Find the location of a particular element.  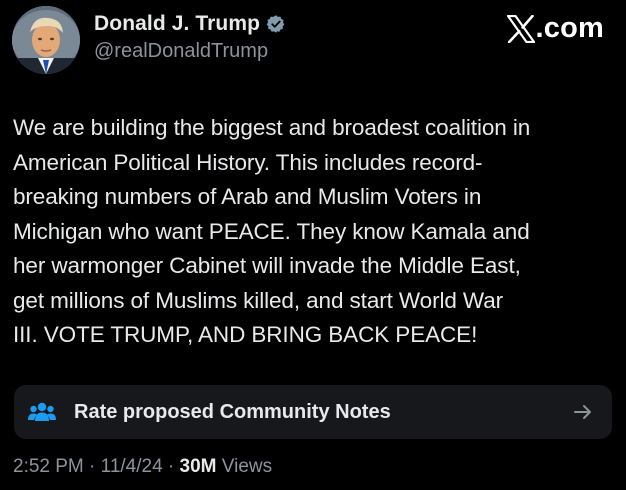

avatar-image is located at coordinates (46, 40).